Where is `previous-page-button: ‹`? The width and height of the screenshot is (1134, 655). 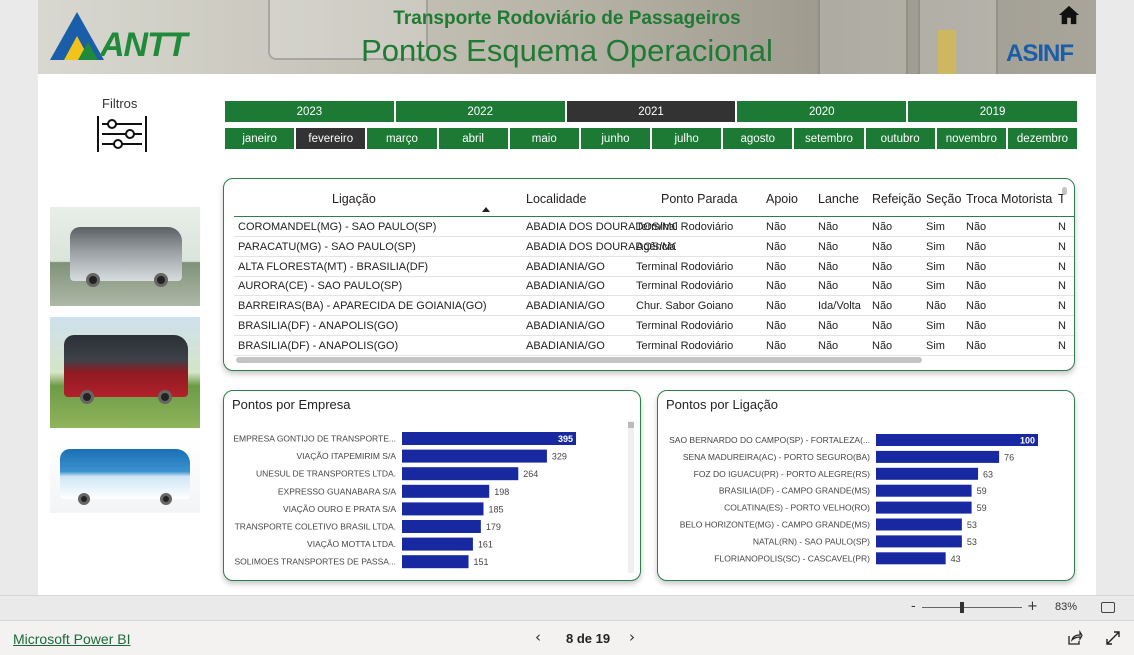 previous-page-button: ‹ is located at coordinates (538, 637).